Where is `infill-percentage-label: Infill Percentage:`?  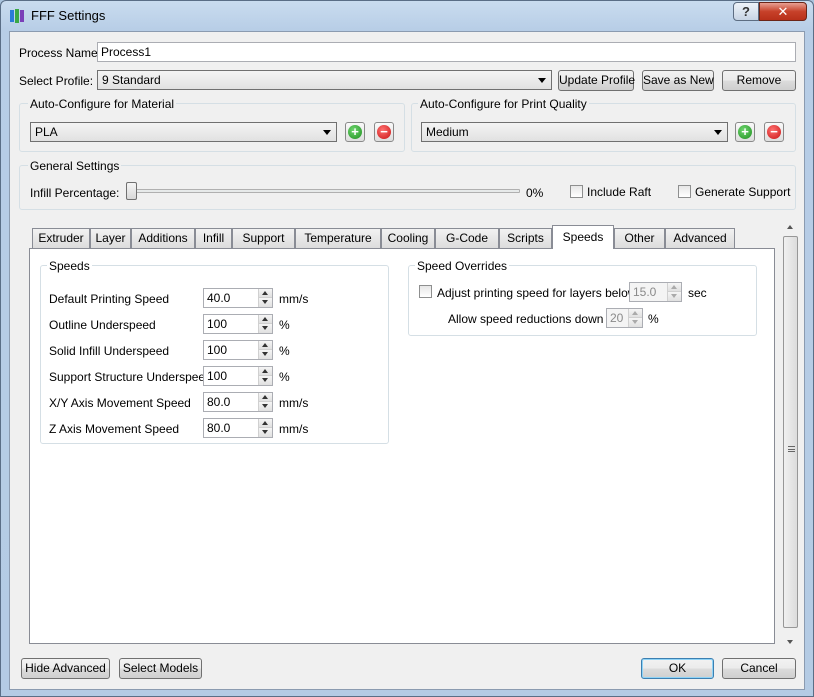
infill-percentage-label: Infill Percentage: is located at coordinates (75, 193).